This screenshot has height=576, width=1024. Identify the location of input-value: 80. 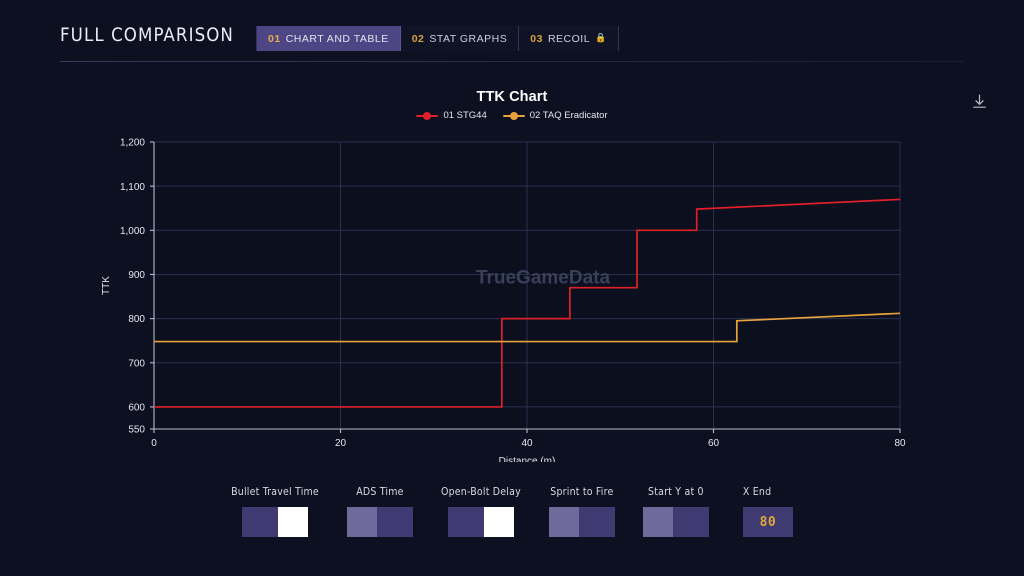
(768, 522).